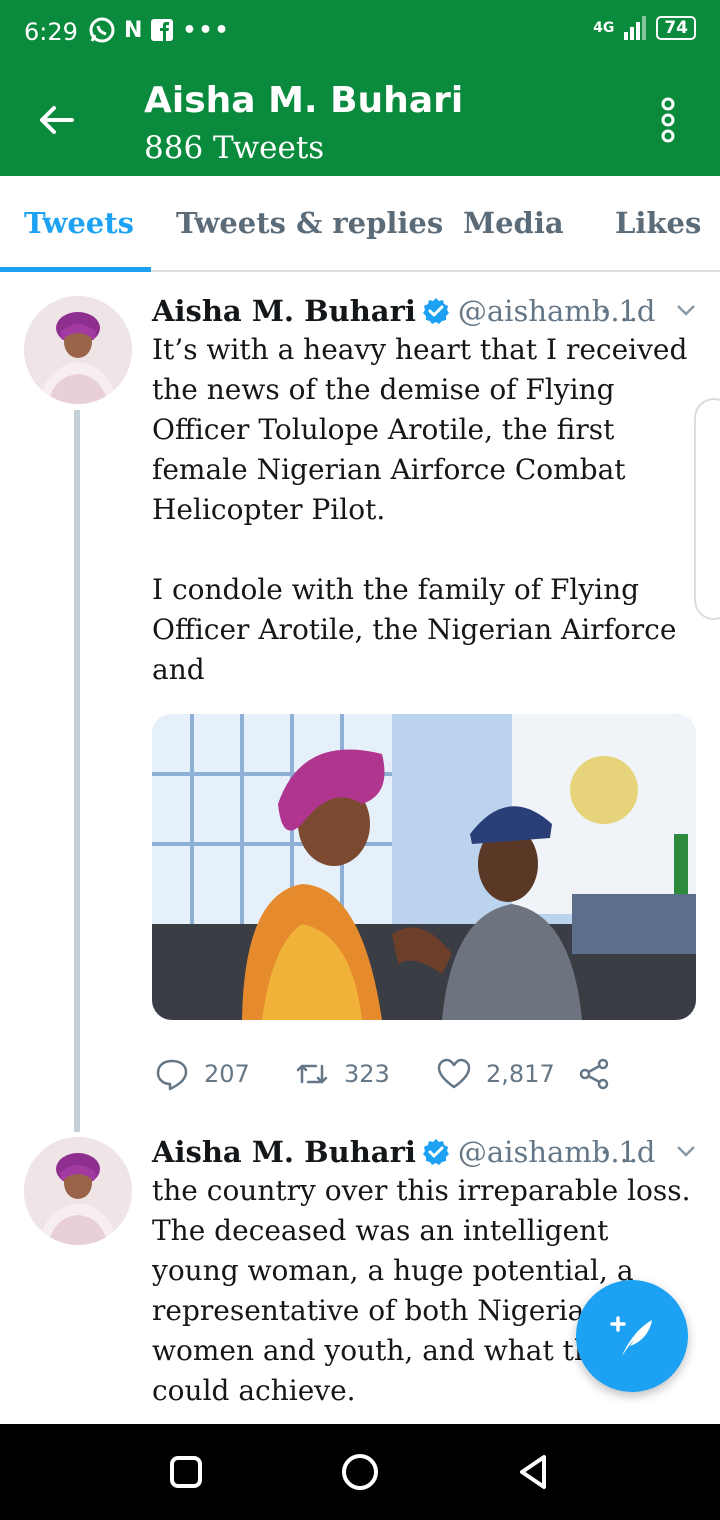 Image resolution: width=720 pixels, height=1520 pixels. Describe the element at coordinates (342, 1074) in the screenshot. I see `retweet-action: 323` at that location.